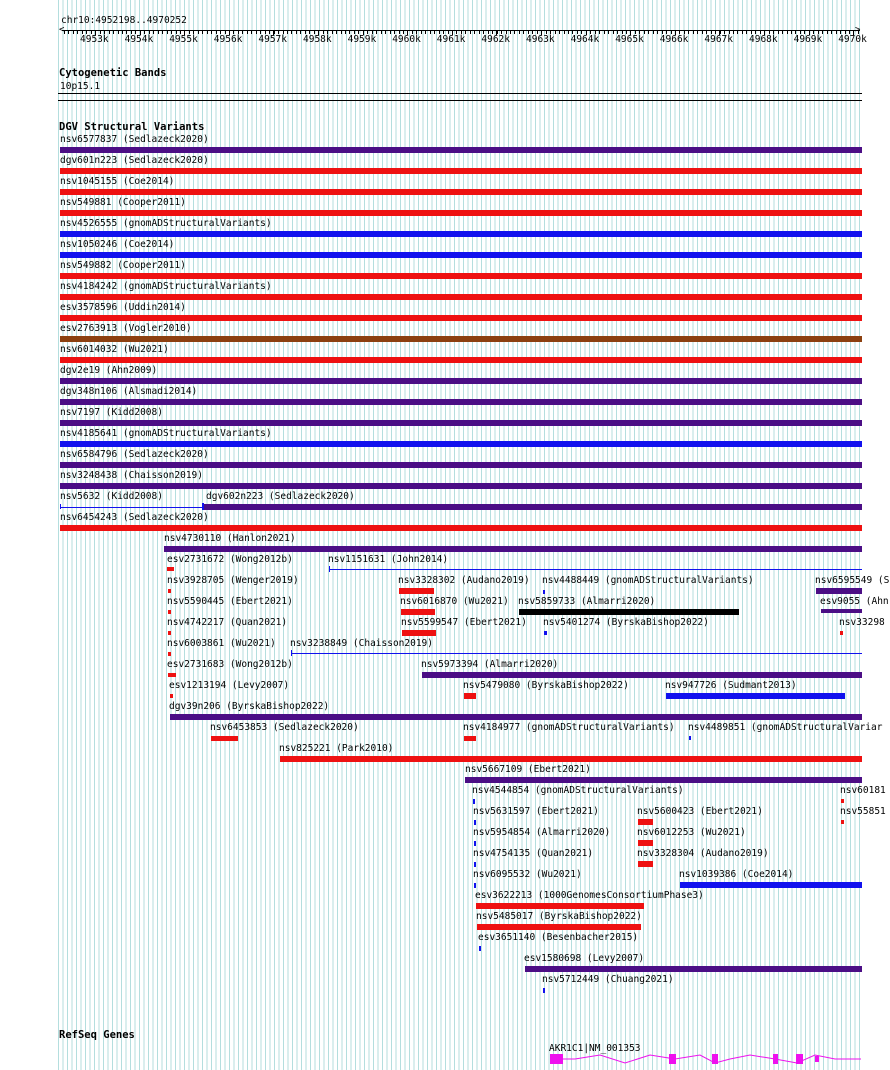  I want to click on dgv-feature-label: nsv4754135 (Quan2021), so click(533, 853).